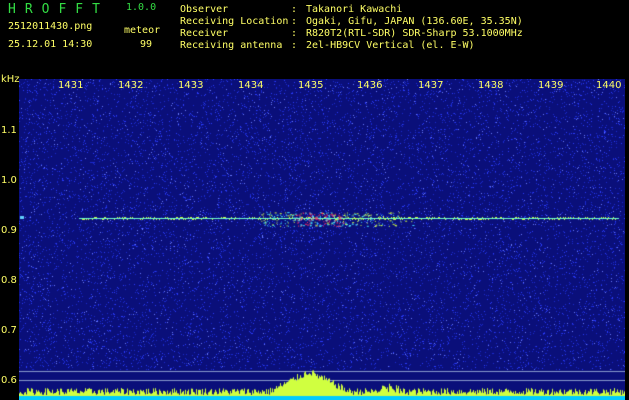  What do you see at coordinates (251, 85) in the screenshot?
I see `x-tick-label: 1434` at bounding box center [251, 85].